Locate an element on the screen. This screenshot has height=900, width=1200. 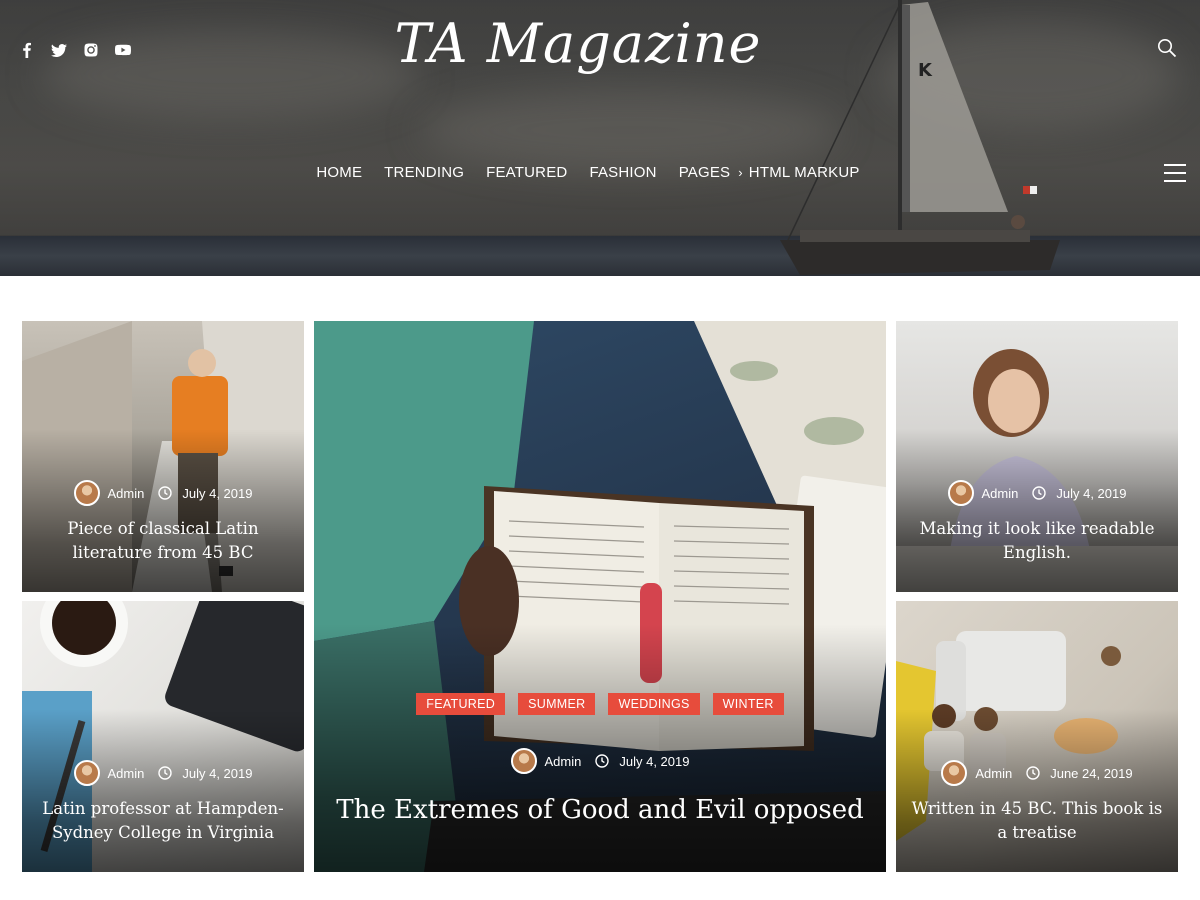
site-logo: TA Magazine is located at coordinates (578, 43).